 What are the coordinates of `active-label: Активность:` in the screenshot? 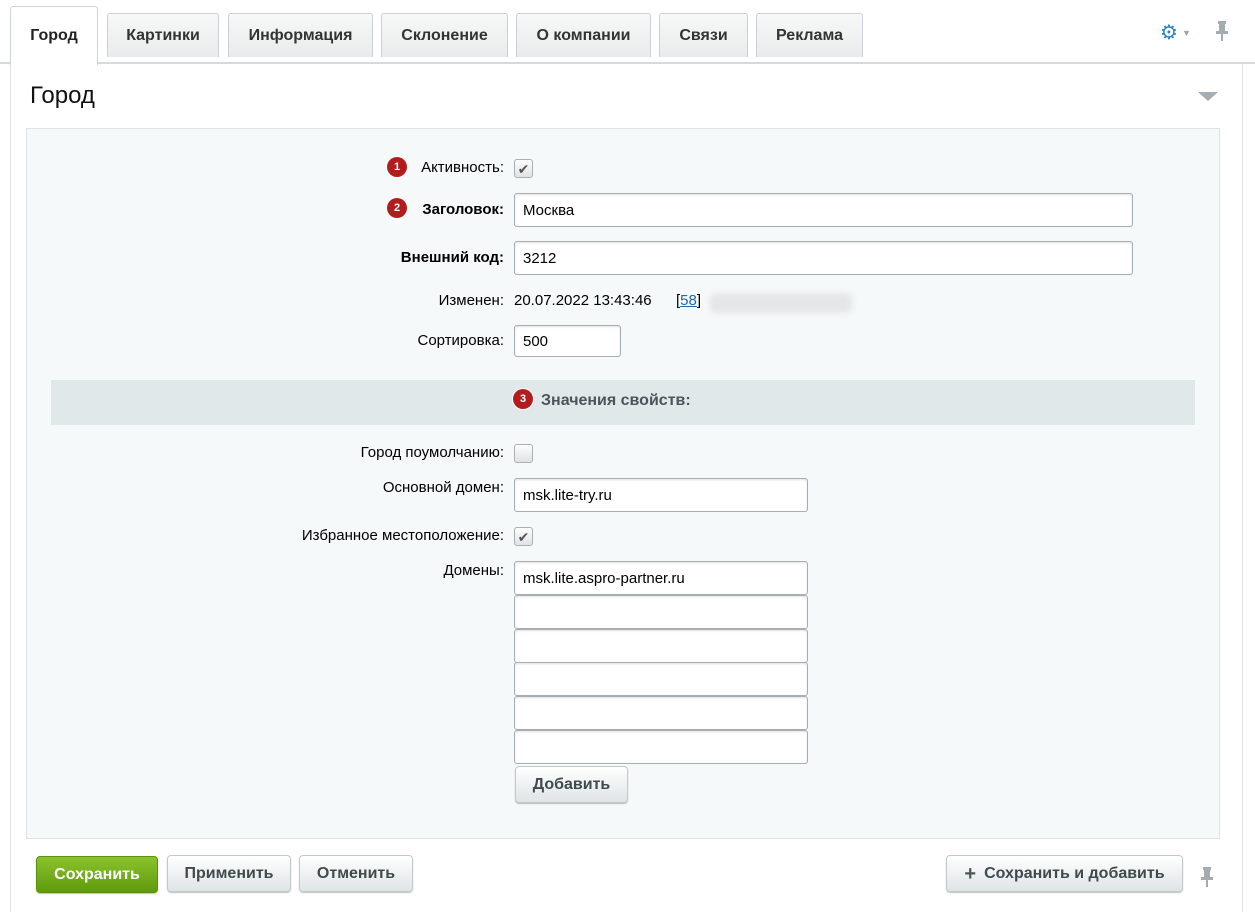 It's located at (462, 167).